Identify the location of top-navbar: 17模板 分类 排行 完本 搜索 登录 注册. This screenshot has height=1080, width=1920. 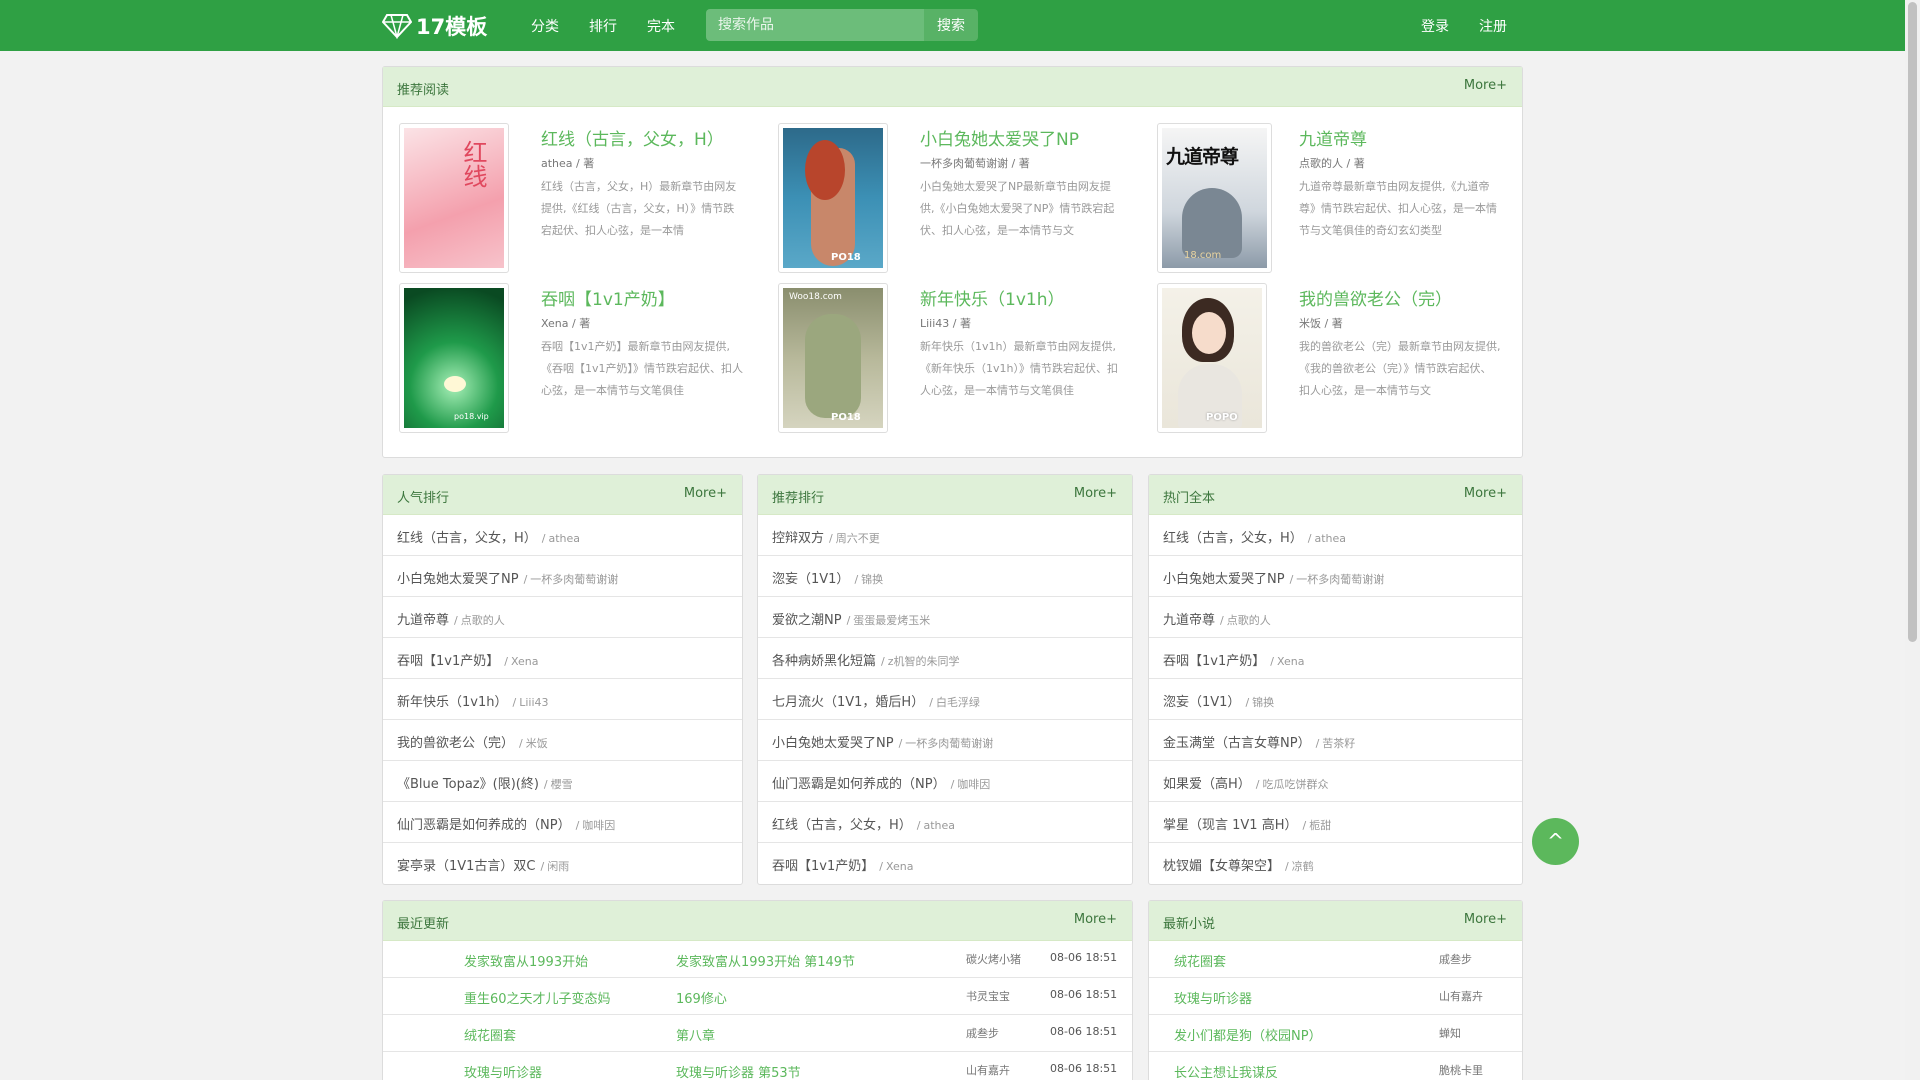
(952, 25).